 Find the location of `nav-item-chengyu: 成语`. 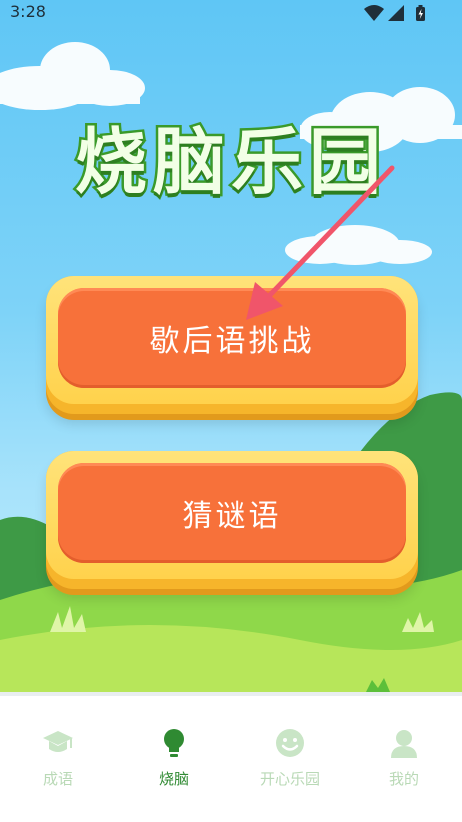

nav-item-chengyu: 成语 is located at coordinates (58, 761).